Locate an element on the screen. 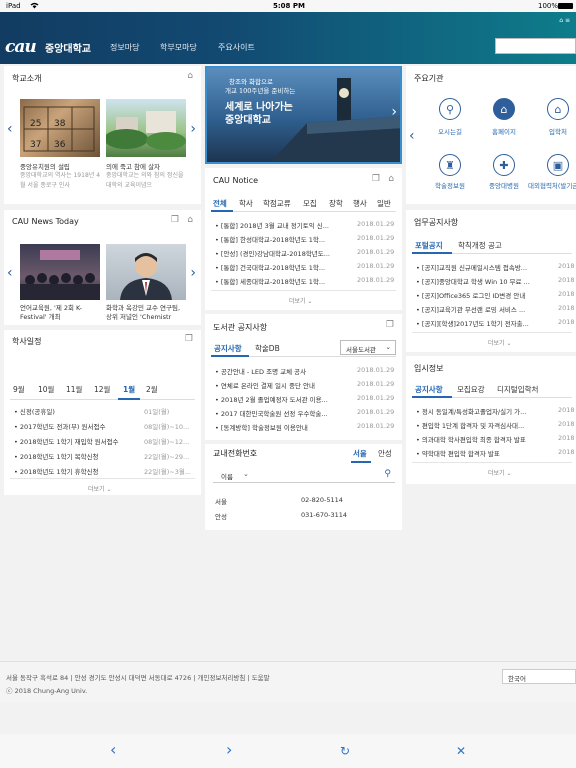 This screenshot has height=768, width=576. item-caption: 의에 죽고 참에 살자 is located at coordinates (146, 166).